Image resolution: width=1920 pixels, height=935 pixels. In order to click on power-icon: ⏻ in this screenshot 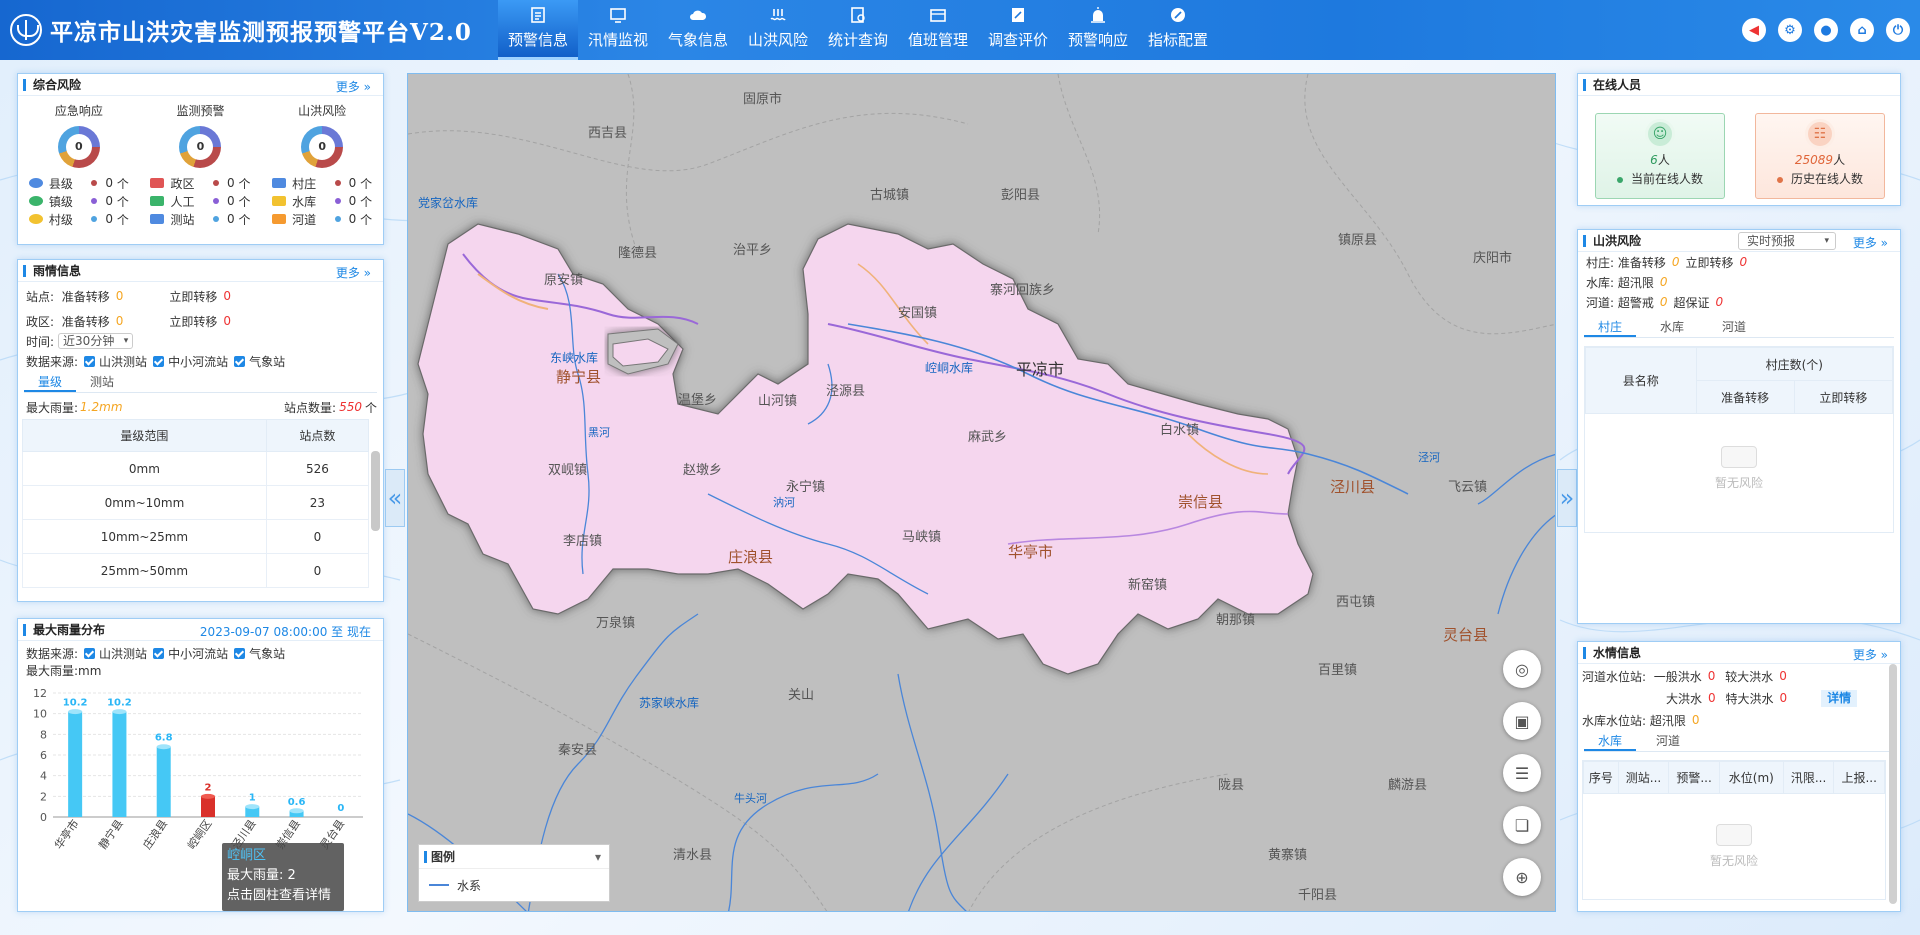, I will do `click(1898, 30)`.